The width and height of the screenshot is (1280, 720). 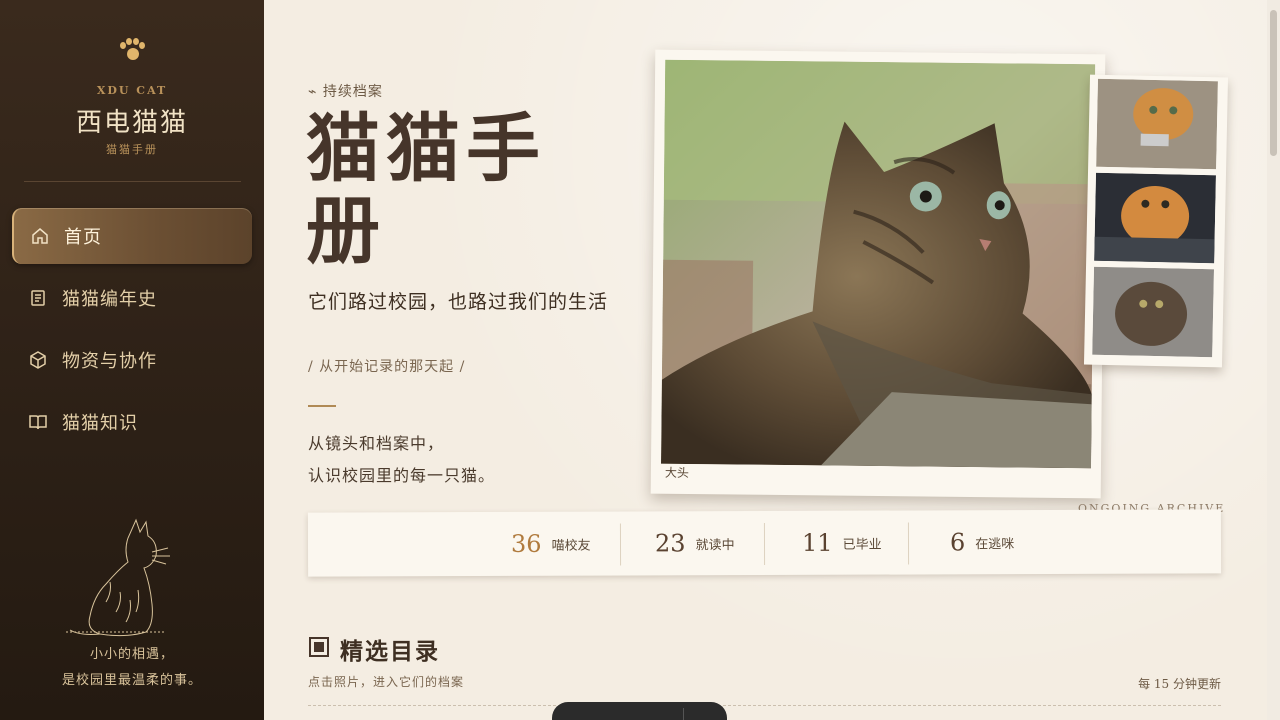 I want to click on brand-subtitle: 猫猫手册, so click(x=132, y=149).